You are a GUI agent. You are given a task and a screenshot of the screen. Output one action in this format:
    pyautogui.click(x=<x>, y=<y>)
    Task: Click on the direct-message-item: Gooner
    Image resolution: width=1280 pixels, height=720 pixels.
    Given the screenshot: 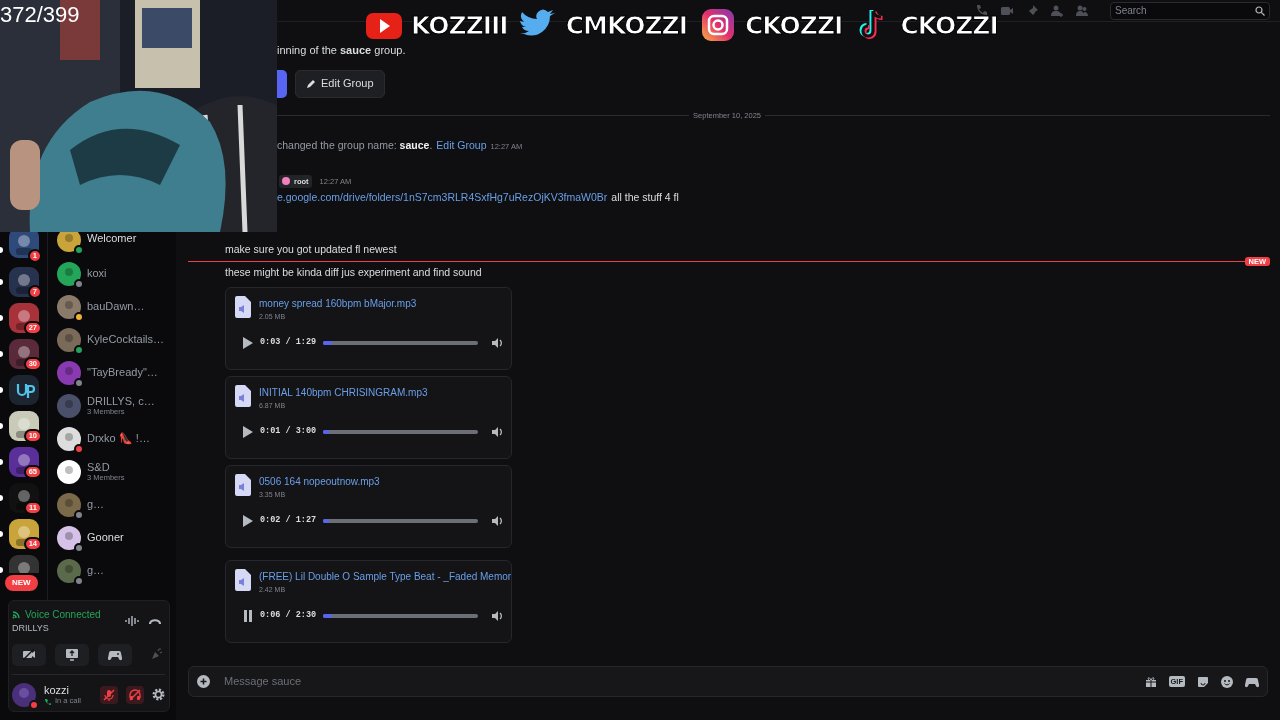 What is the action you would take?
    pyautogui.click(x=116, y=537)
    